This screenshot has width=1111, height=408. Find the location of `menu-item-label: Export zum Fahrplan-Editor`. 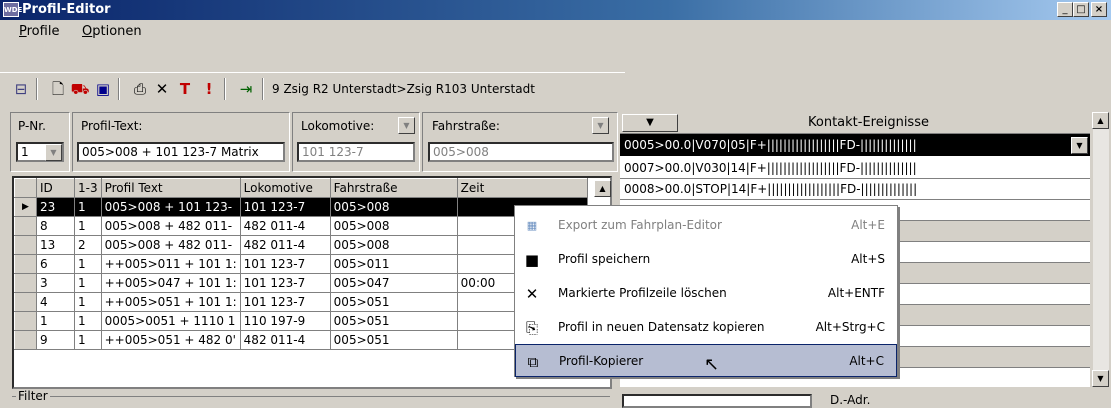

menu-item-label: Export zum Fahrplan-Editor is located at coordinates (640, 225).